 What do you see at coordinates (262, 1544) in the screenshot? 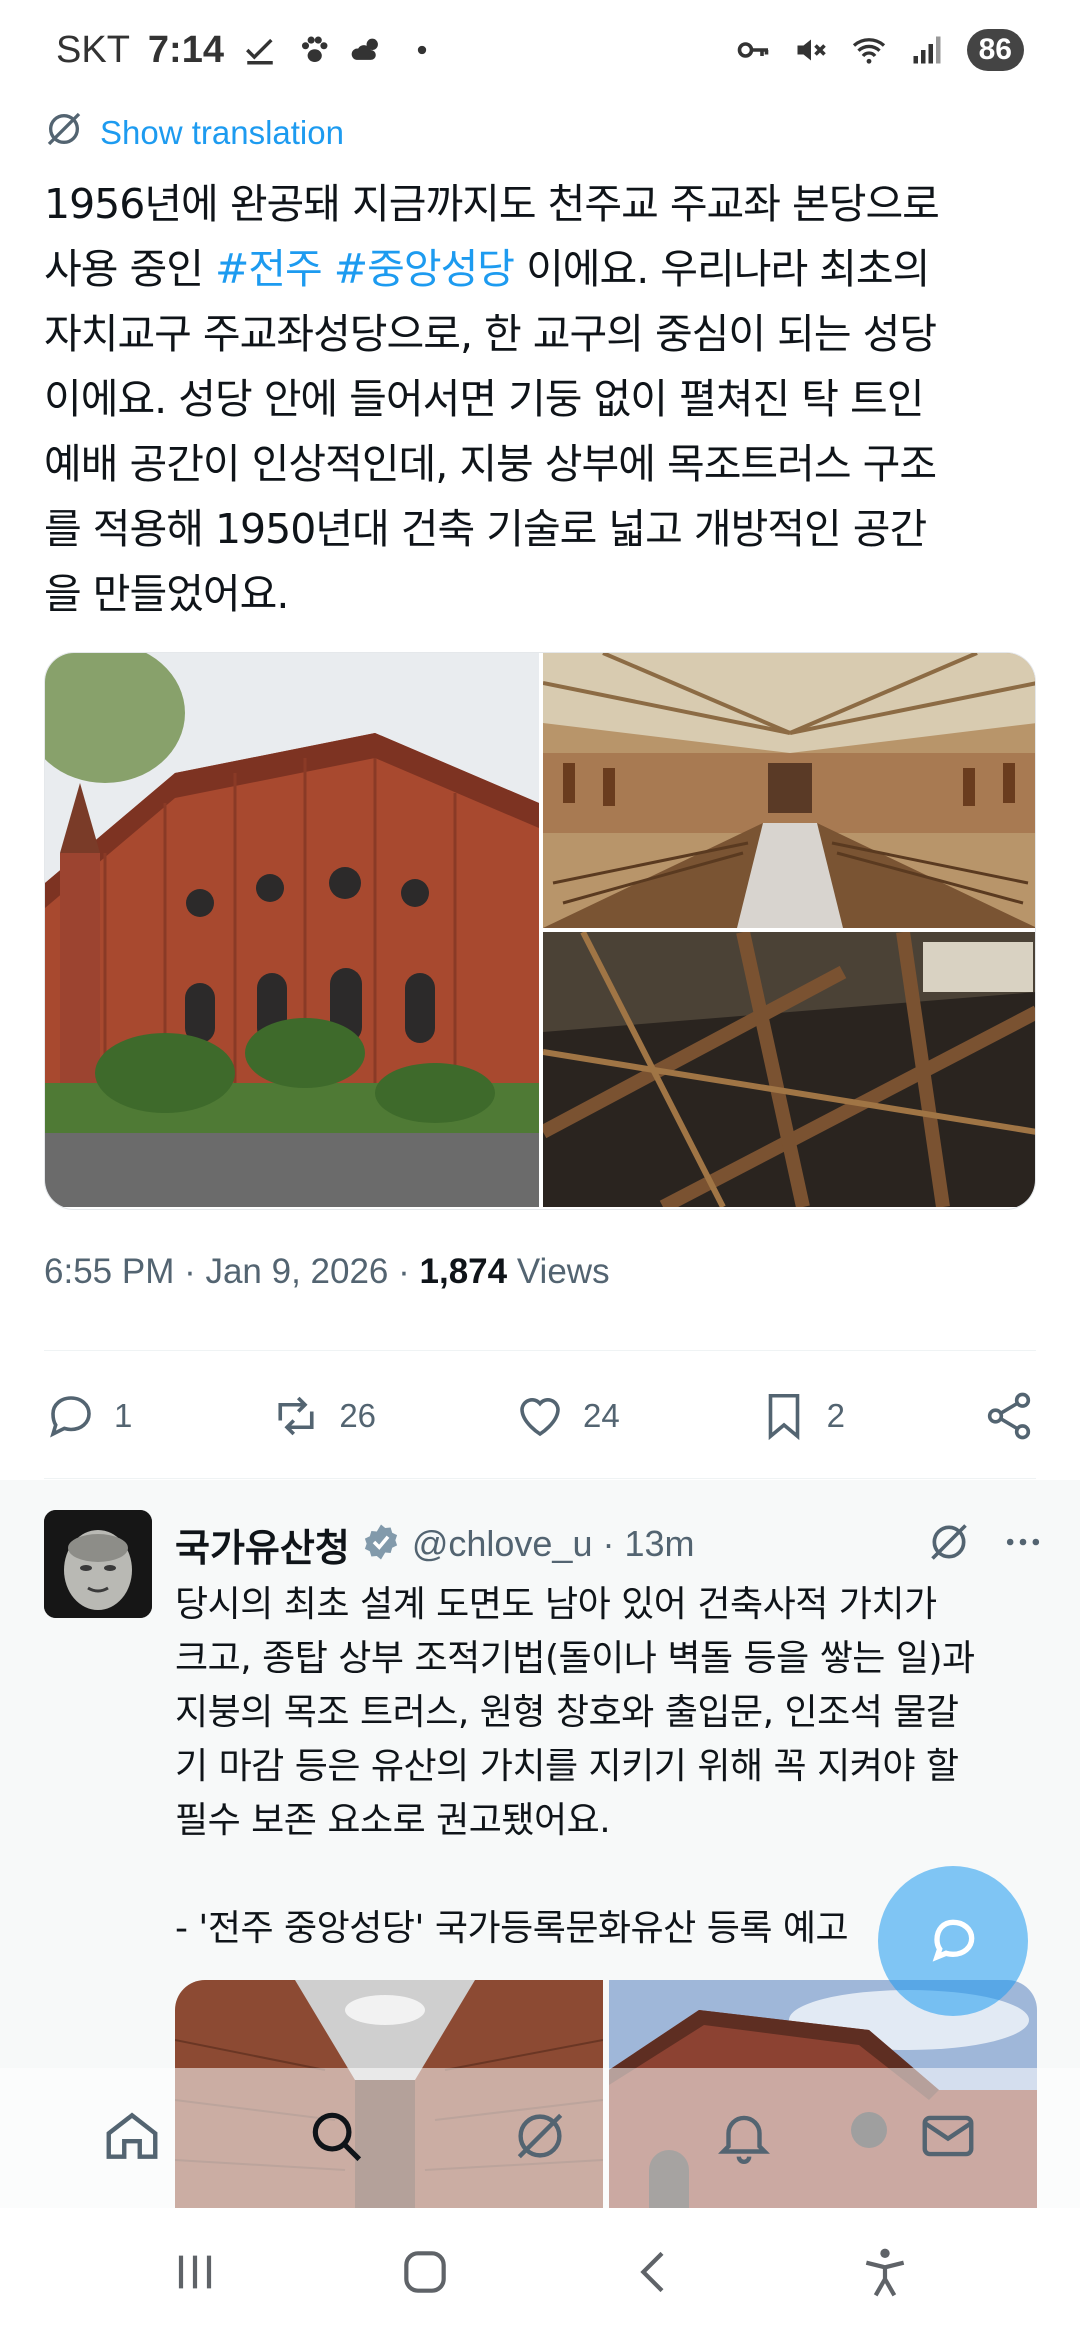
I see `reply-author-name: 국가유산청` at bounding box center [262, 1544].